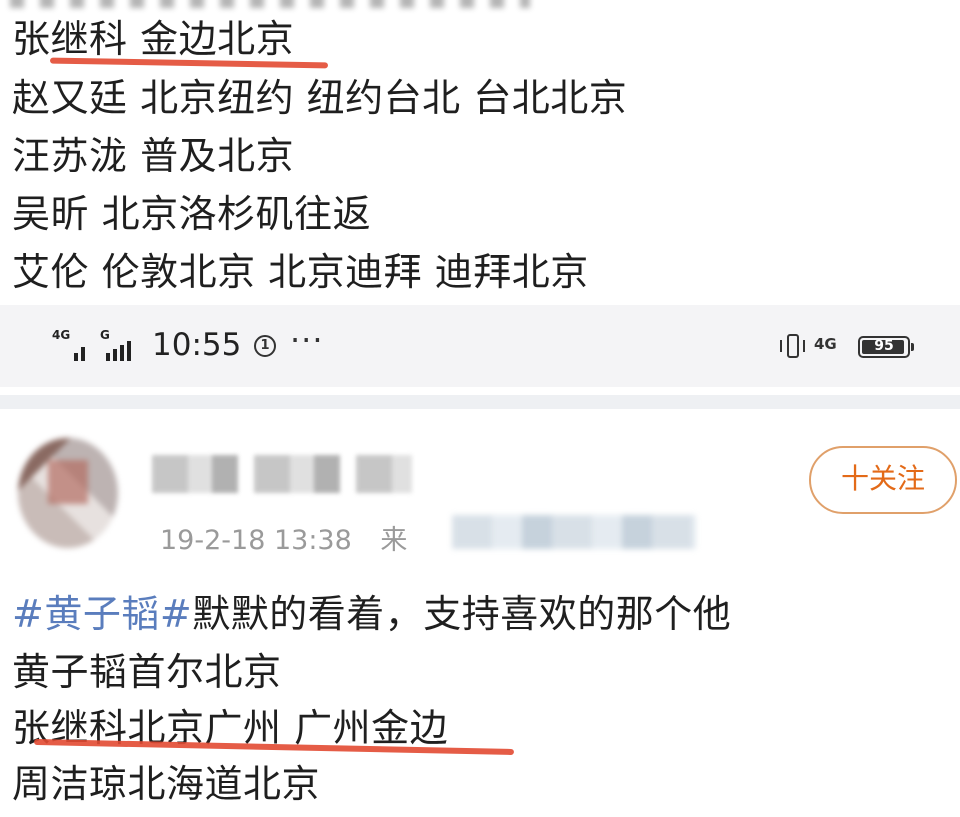 This screenshot has width=960, height=817. I want to click on cropped-text-line, so click(270, 4).